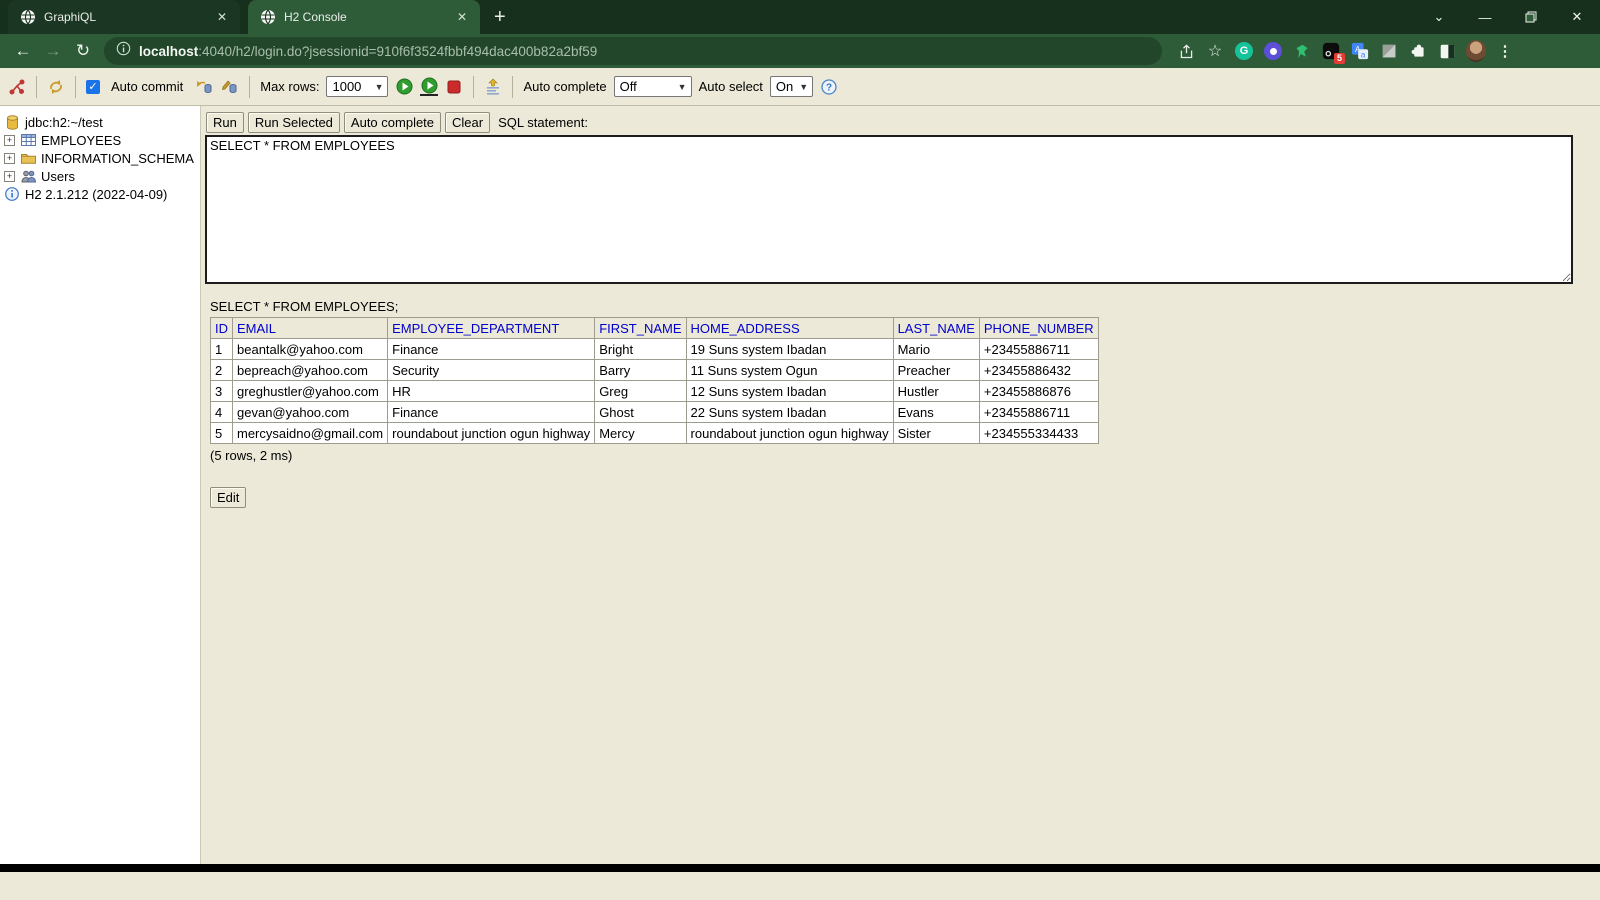  Describe the element at coordinates (230, 87) in the screenshot. I see `edit-database-icon` at that location.